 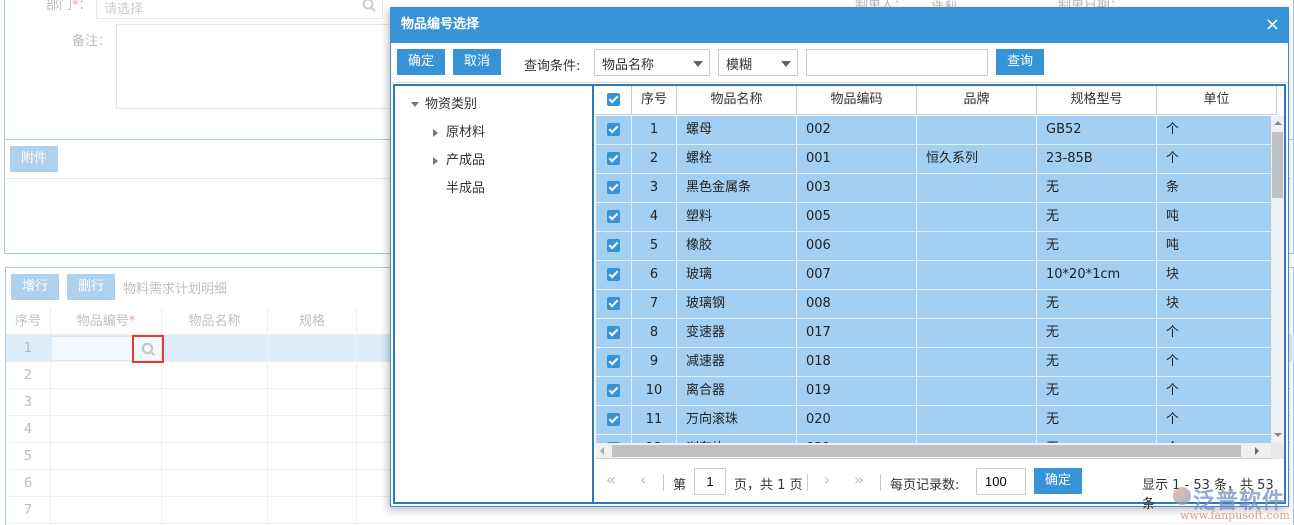 I want to click on prev-page-icon: ‹, so click(x=643, y=479).